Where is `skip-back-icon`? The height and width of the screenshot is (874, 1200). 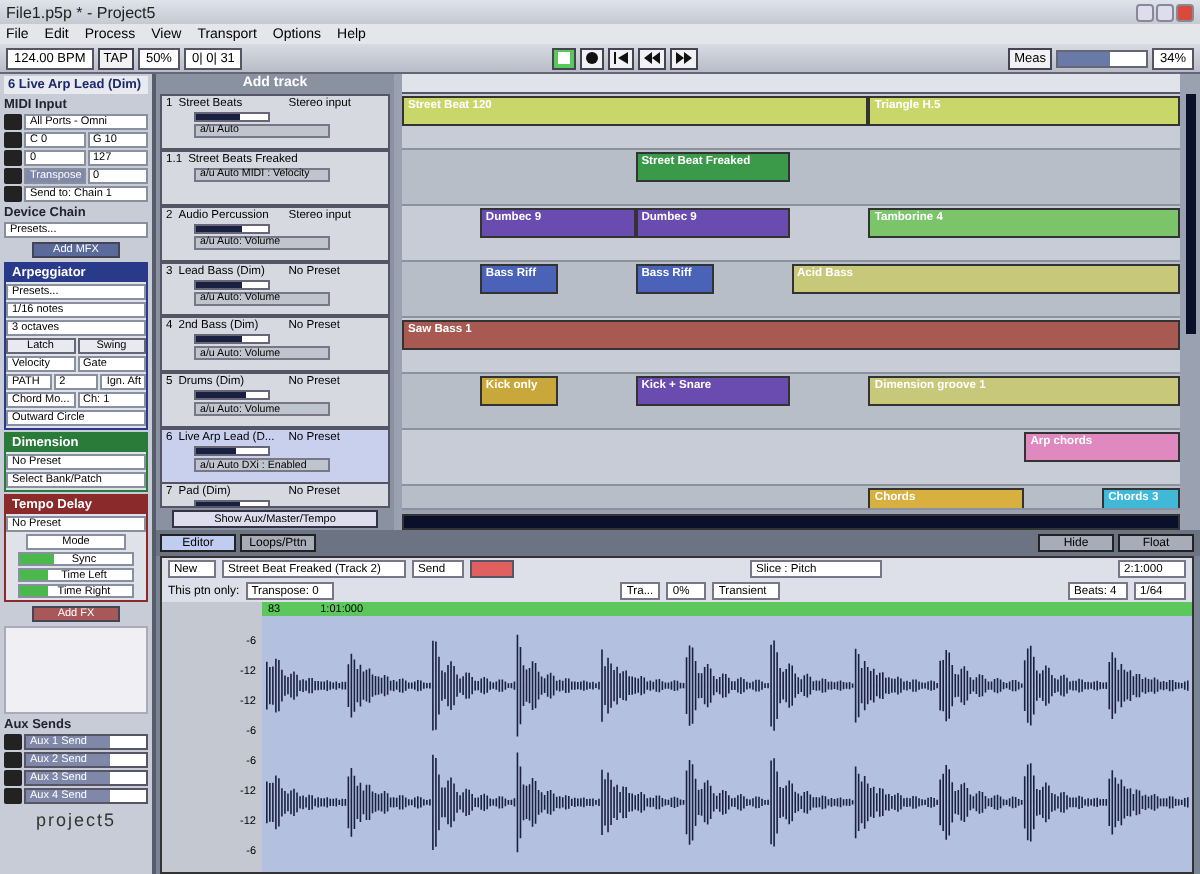
skip-back-icon is located at coordinates (621, 58).